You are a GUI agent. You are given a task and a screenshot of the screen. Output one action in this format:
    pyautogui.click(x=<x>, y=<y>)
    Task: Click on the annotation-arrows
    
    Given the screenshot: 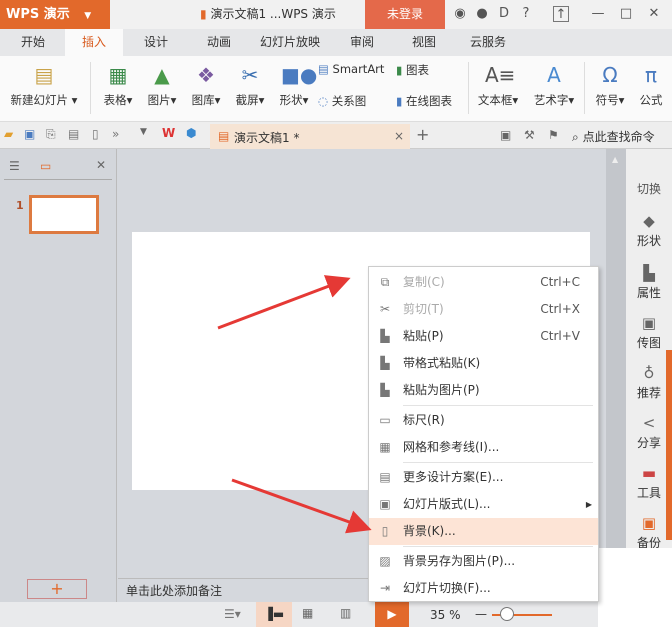 What is the action you would take?
    pyautogui.click(x=294, y=404)
    